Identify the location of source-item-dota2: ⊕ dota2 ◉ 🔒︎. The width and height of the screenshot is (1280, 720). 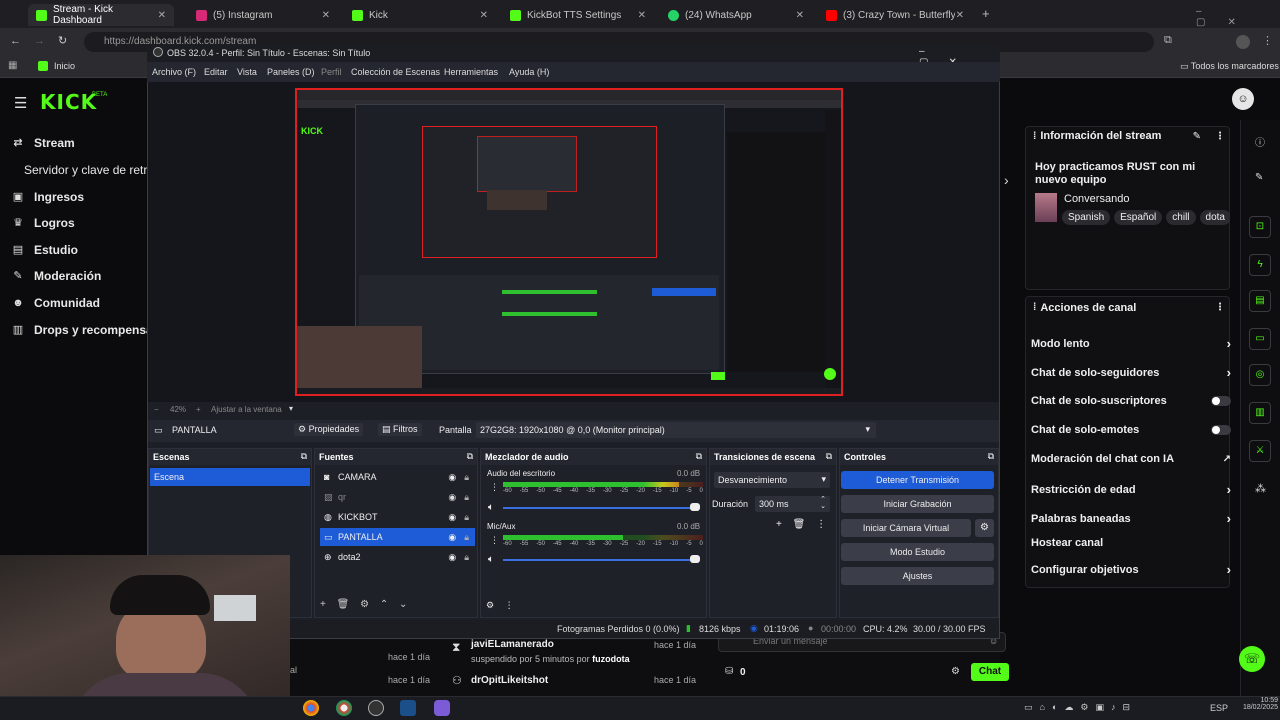
(397, 557).